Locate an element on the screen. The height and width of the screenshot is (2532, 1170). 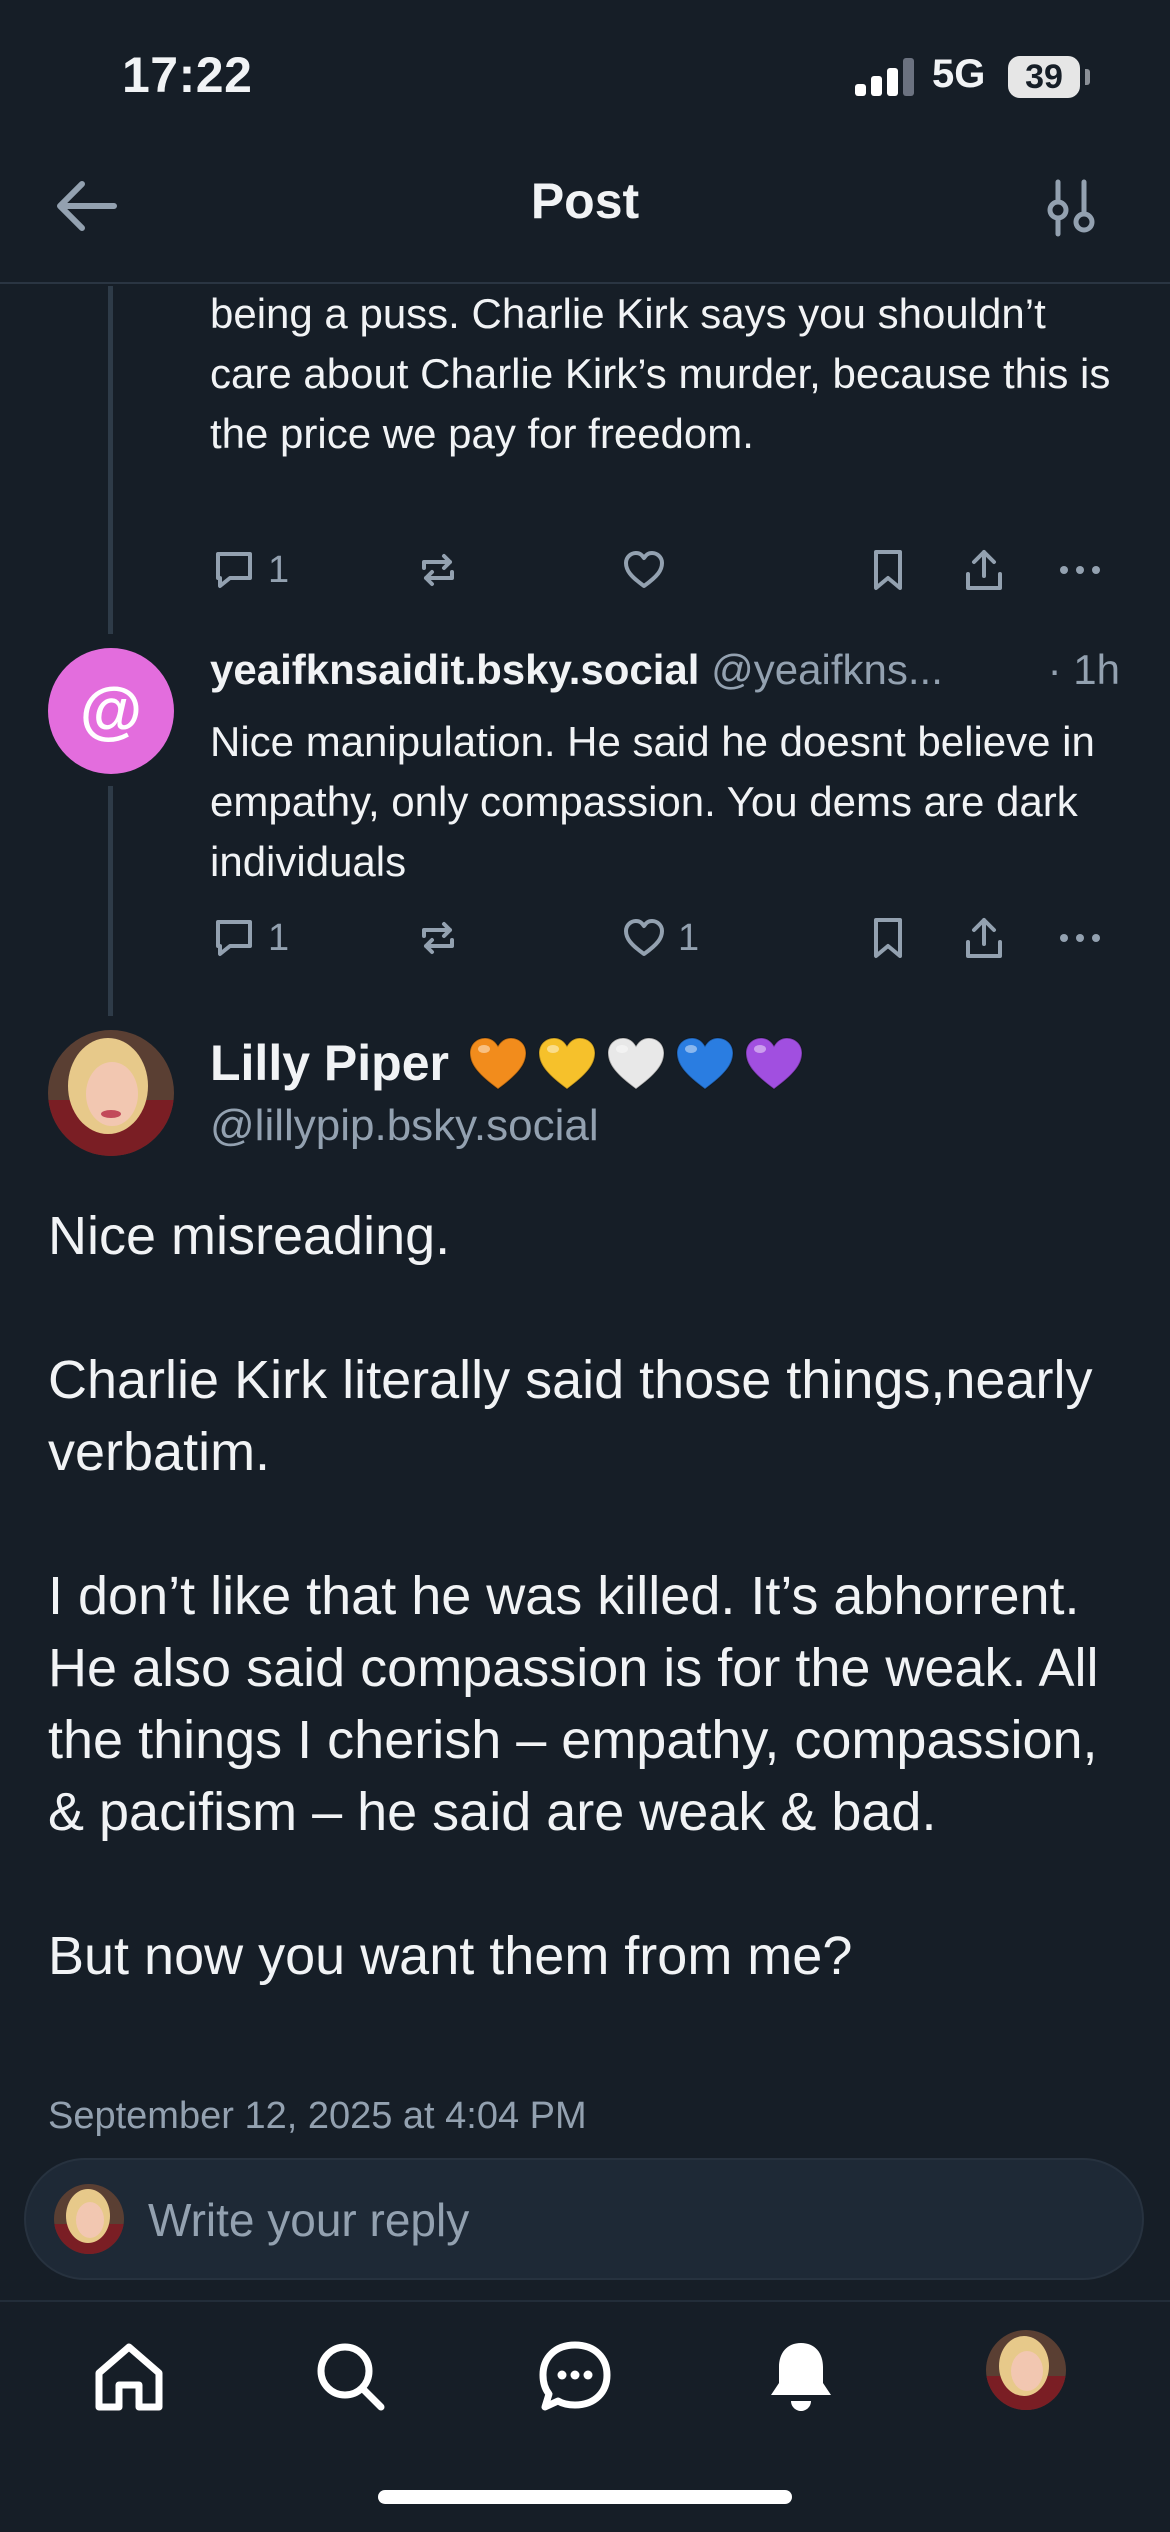
reply-post-actions: 1 1 is located at coordinates (670, 938).